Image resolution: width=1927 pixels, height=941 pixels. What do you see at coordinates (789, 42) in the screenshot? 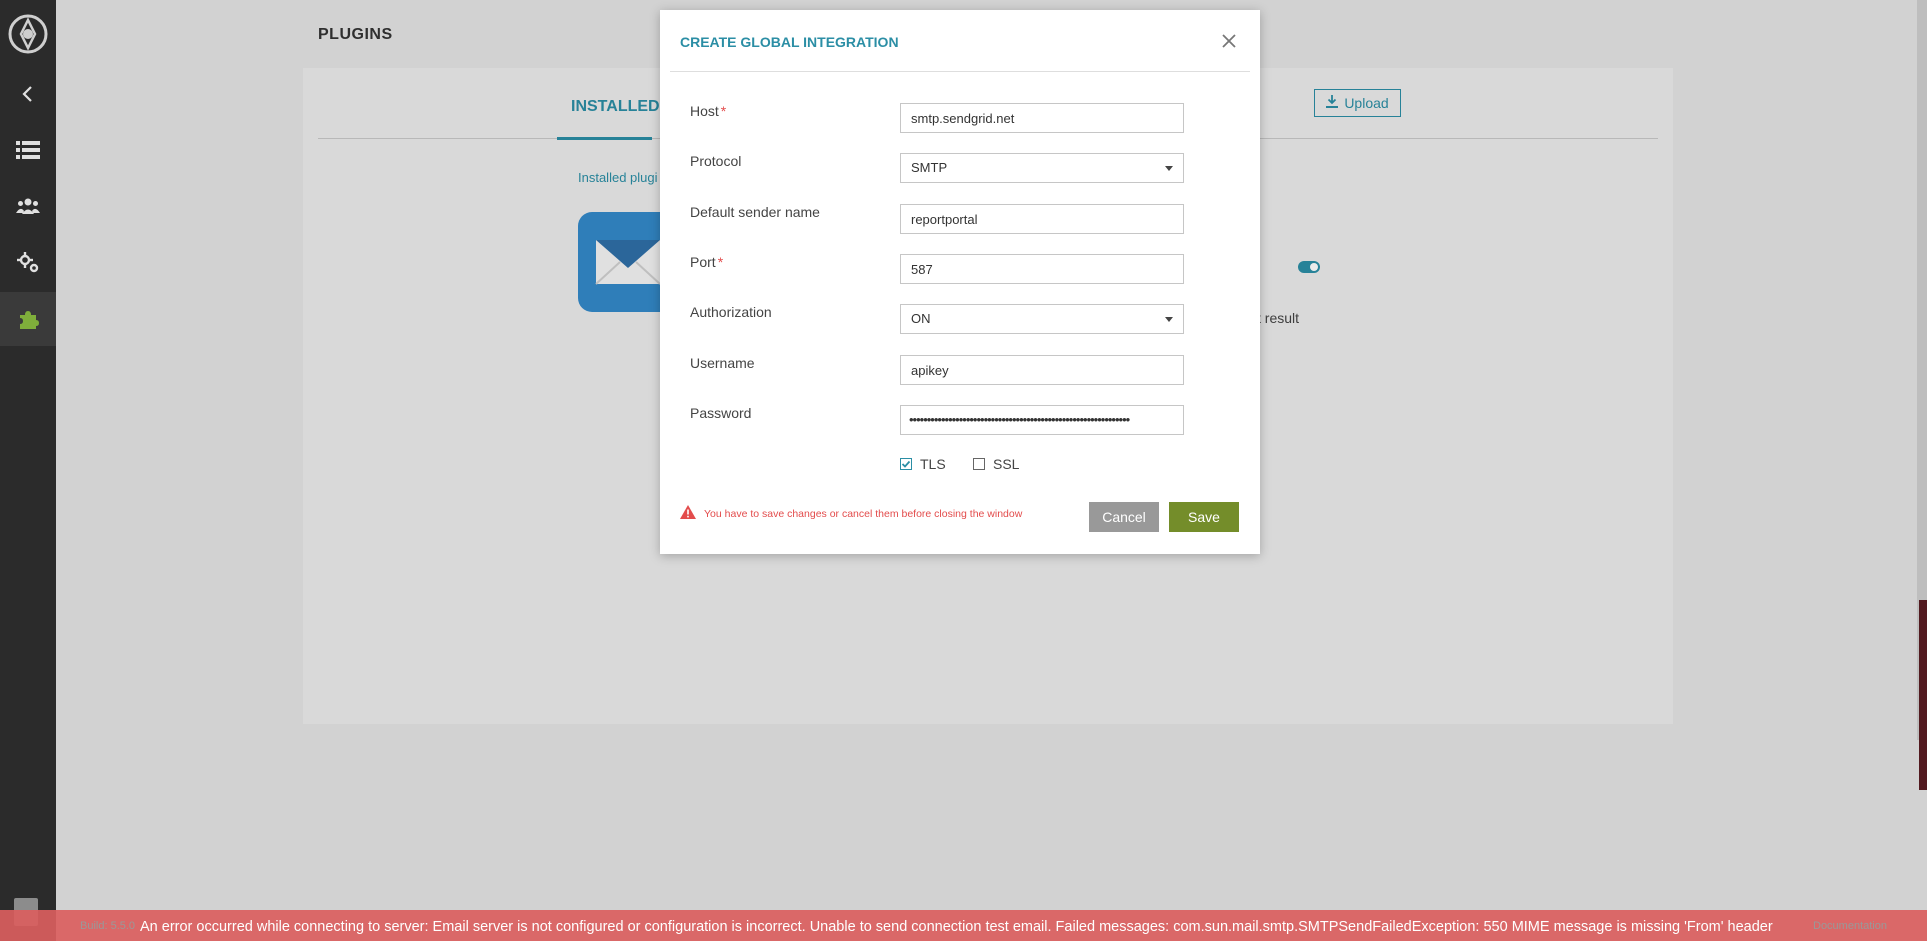
I see `modal-title: CREATE GLOBAL INTEGRATION` at bounding box center [789, 42].